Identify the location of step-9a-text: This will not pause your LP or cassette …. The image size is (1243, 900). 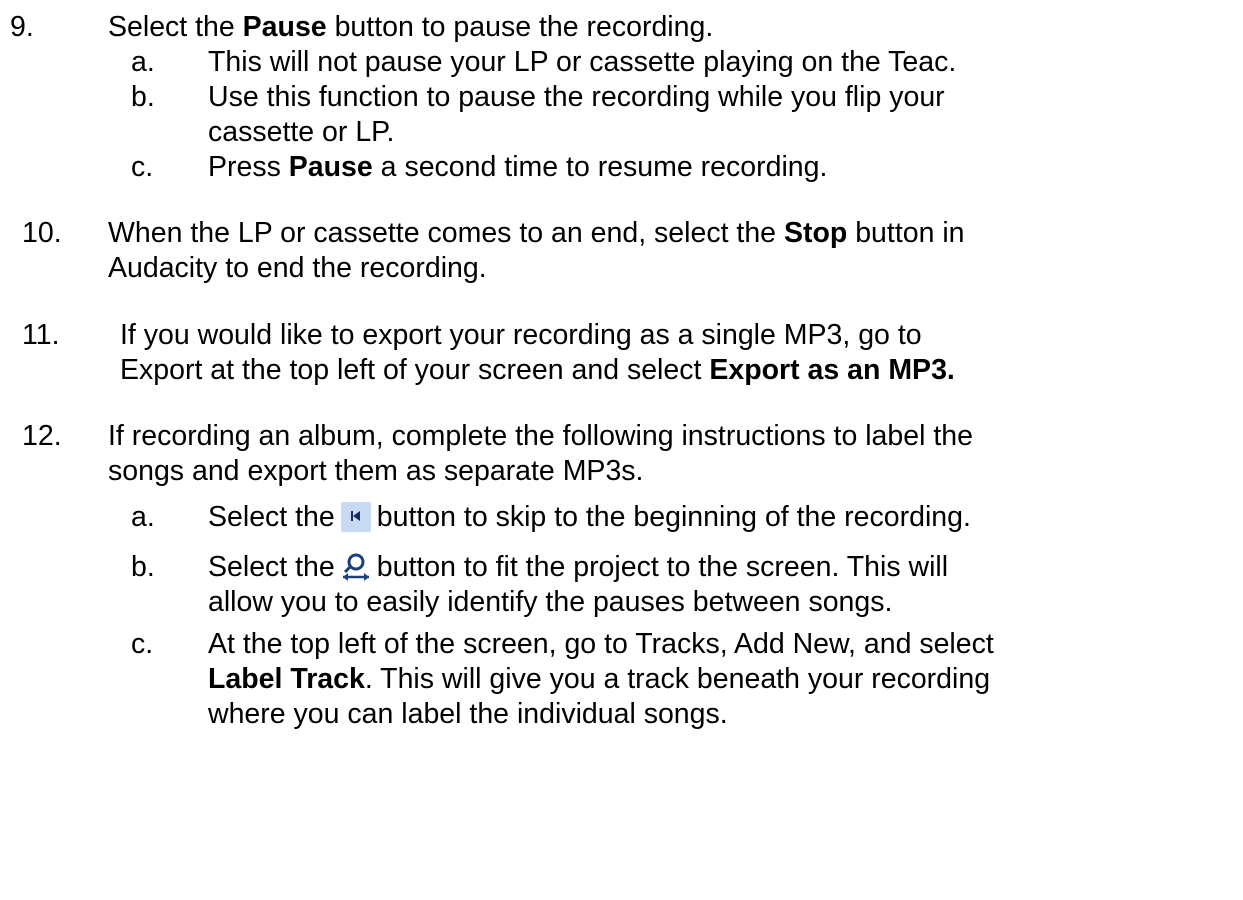
(582, 62).